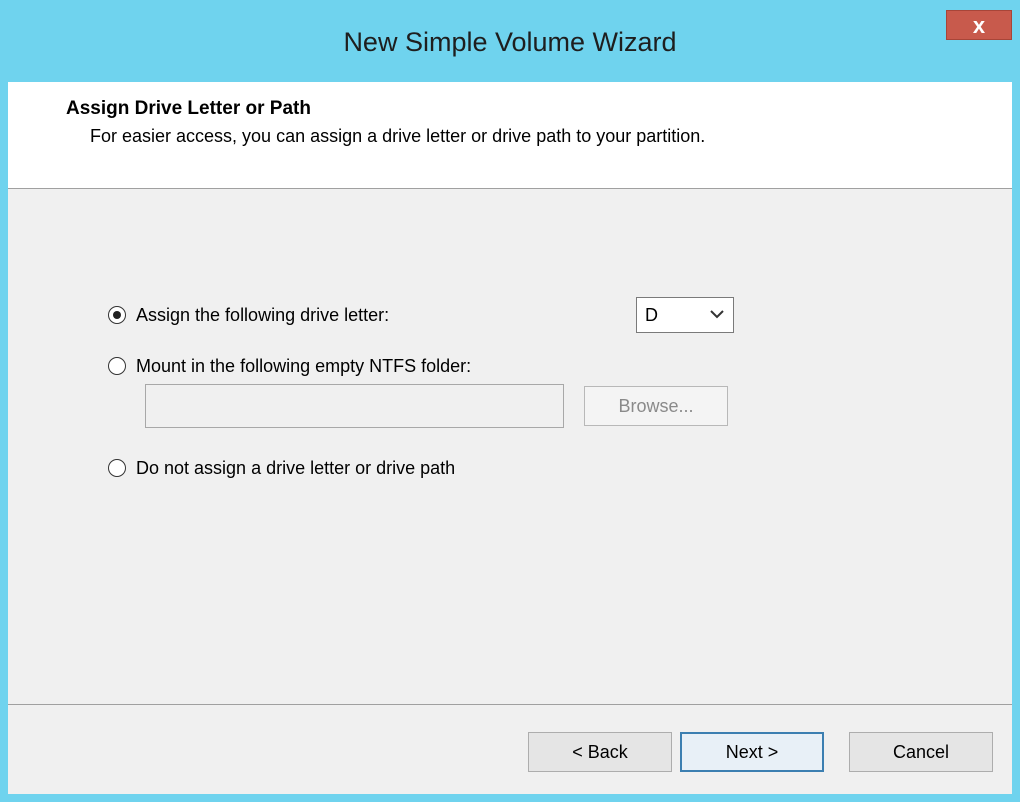  Describe the element at coordinates (921, 752) in the screenshot. I see `cancel-button: Cancel` at that location.